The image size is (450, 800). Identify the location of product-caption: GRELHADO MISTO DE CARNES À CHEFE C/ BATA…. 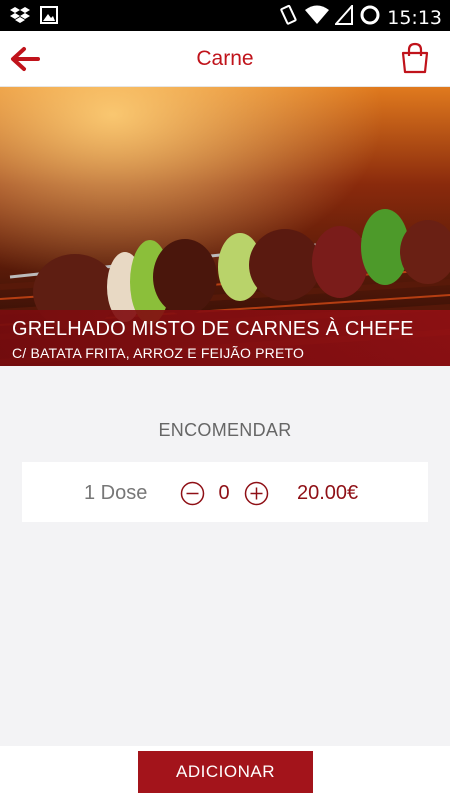
(225, 338).